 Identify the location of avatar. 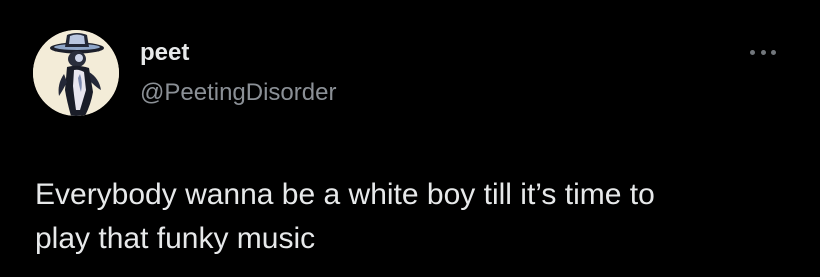
(76, 73).